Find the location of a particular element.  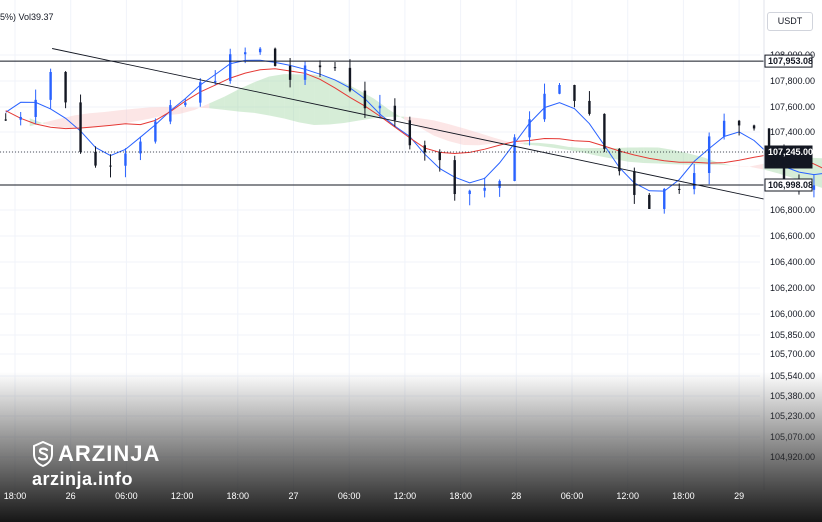

price-tick-label: 107,600.00 is located at coordinates (792, 107).